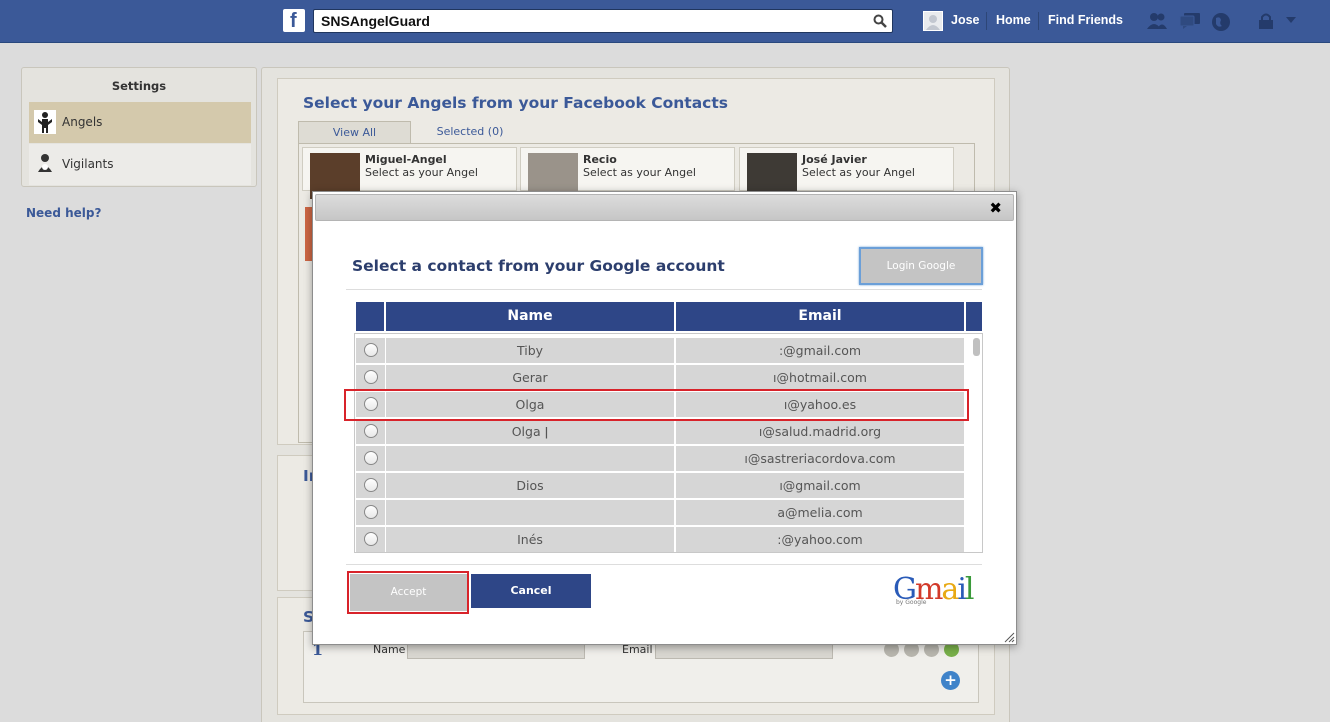 The height and width of the screenshot is (722, 1330). Describe the element at coordinates (820, 431) in the screenshot. I see `contact-email-cell: ı@salud.madrid.org` at that location.